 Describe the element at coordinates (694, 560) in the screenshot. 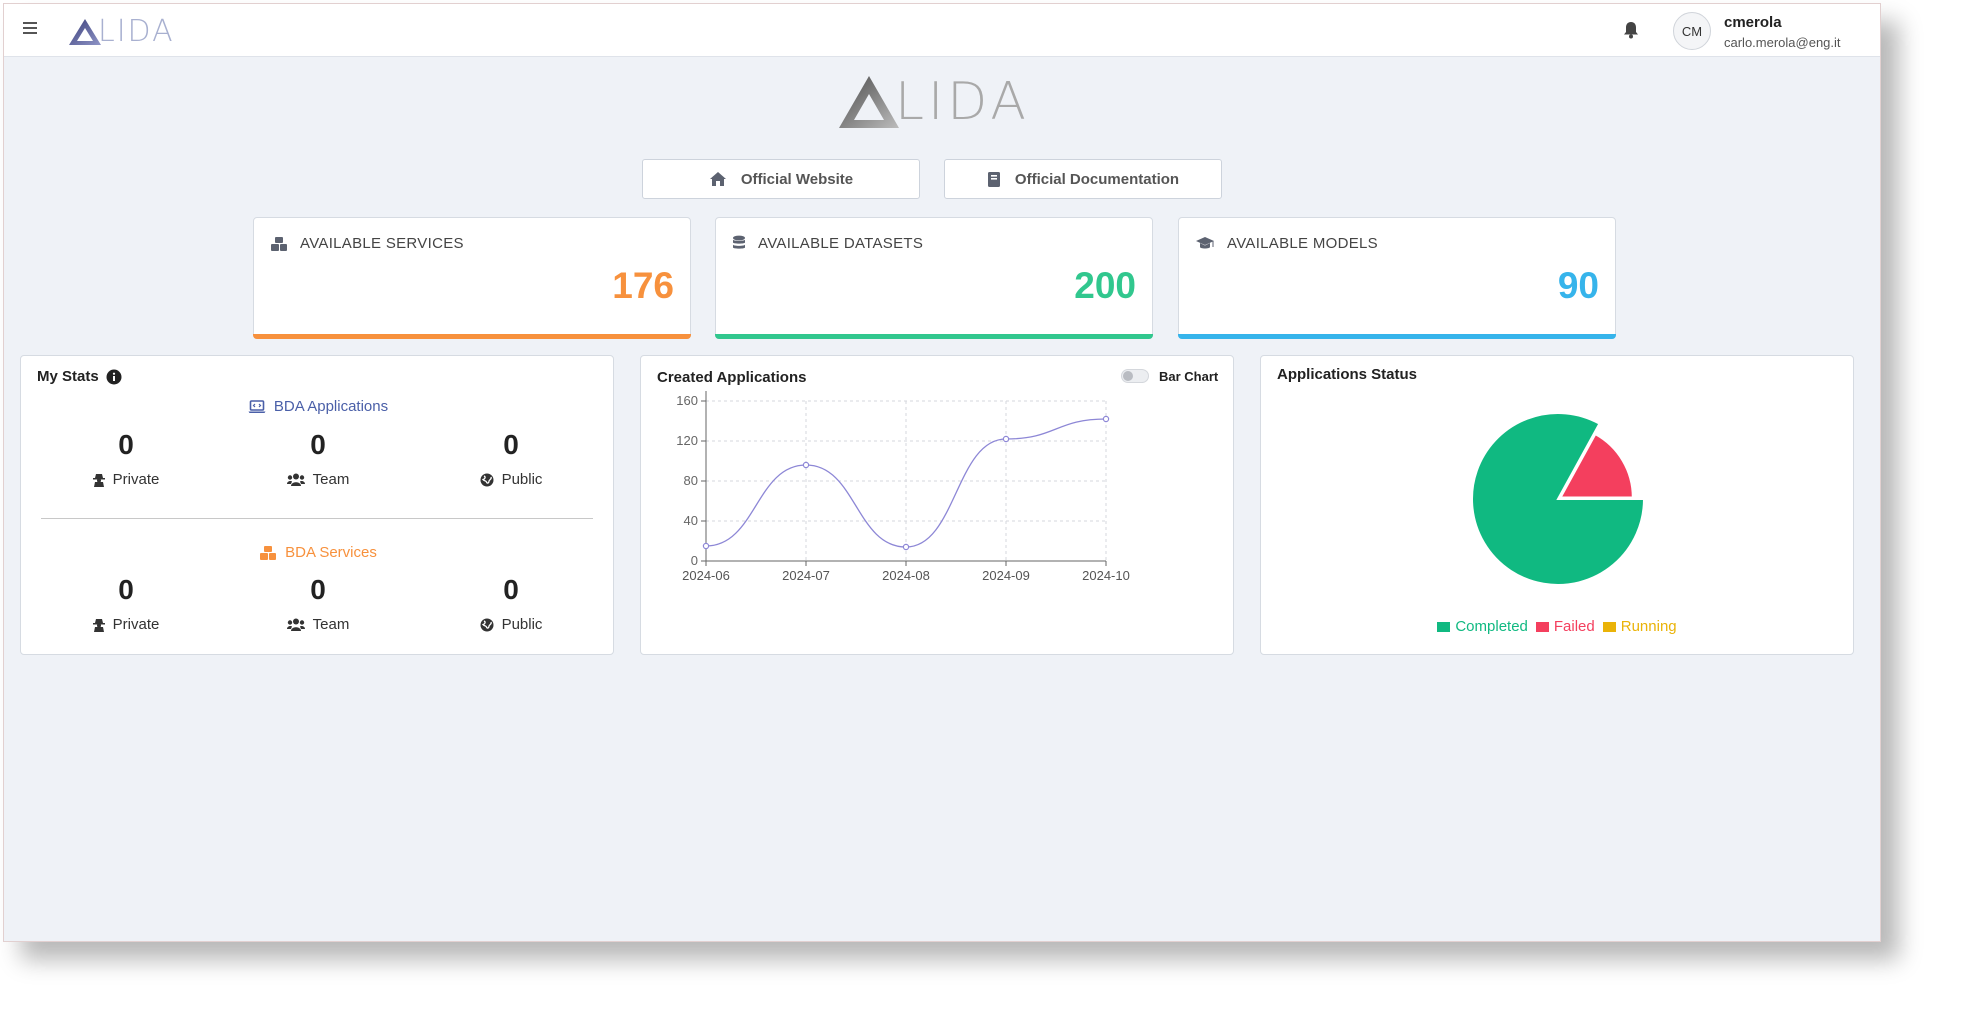

I see `y-tick-label: 0` at that location.